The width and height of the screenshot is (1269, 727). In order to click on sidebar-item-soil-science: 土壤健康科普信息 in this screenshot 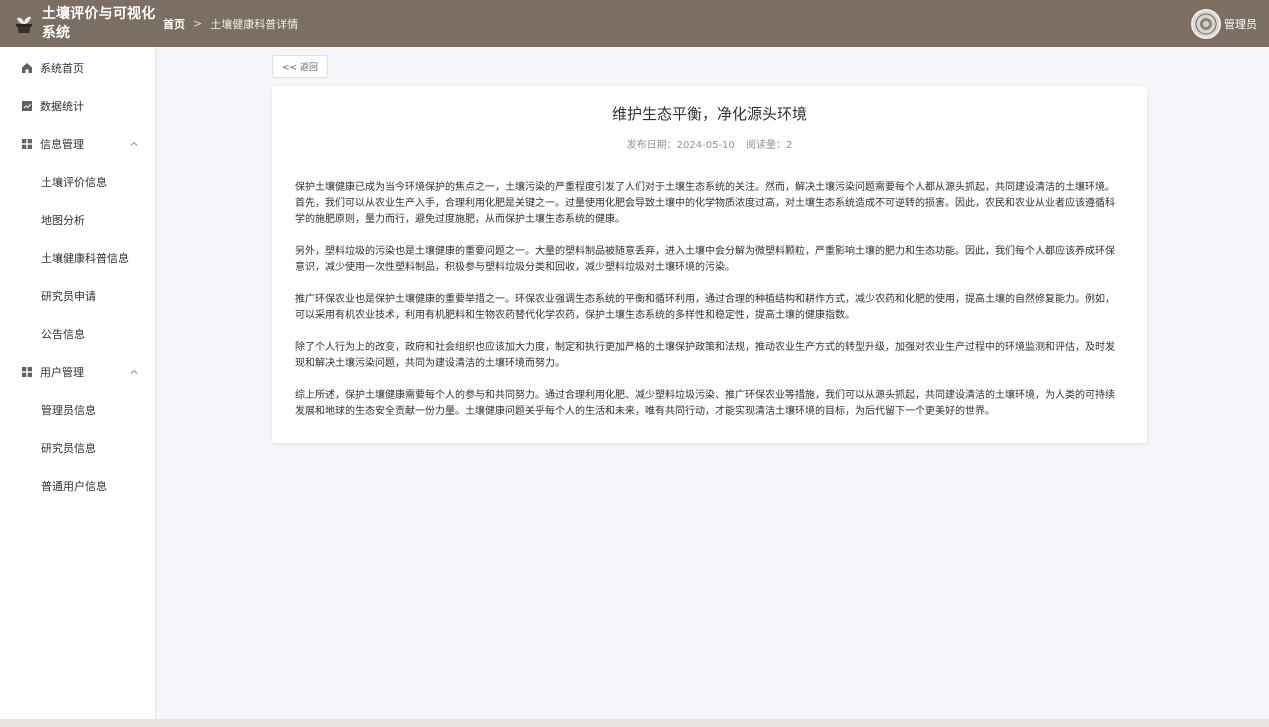, I will do `click(77, 258)`.